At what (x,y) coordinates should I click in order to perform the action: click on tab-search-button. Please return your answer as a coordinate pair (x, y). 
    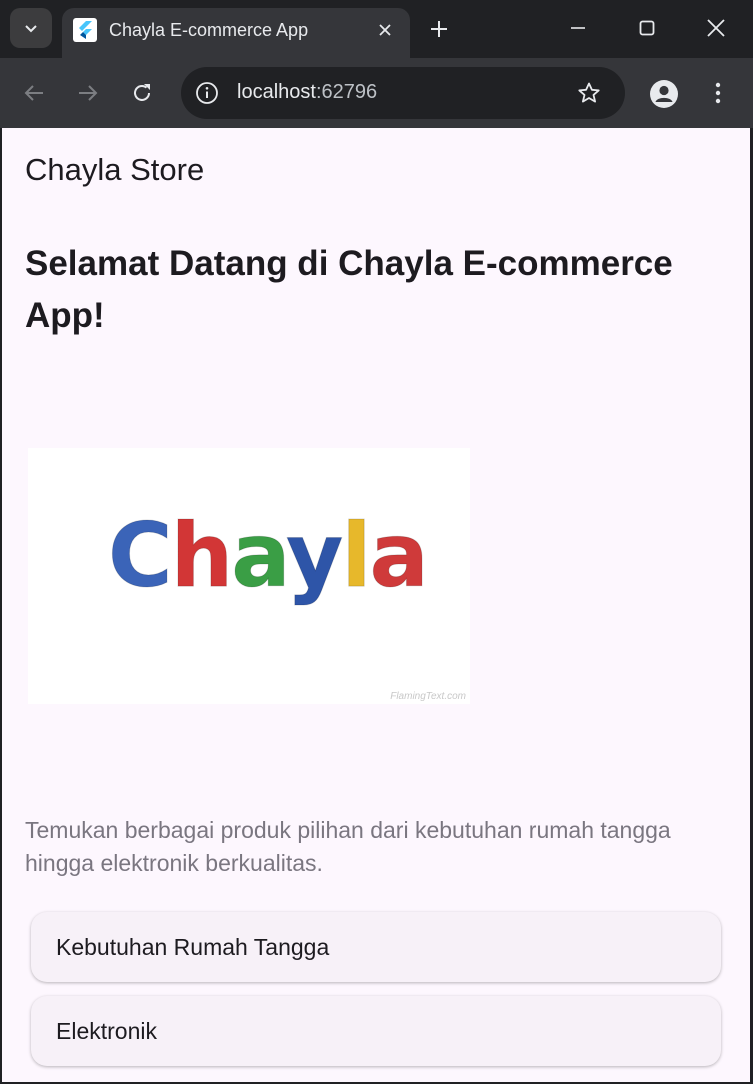
    Looking at the image, I should click on (31, 28).